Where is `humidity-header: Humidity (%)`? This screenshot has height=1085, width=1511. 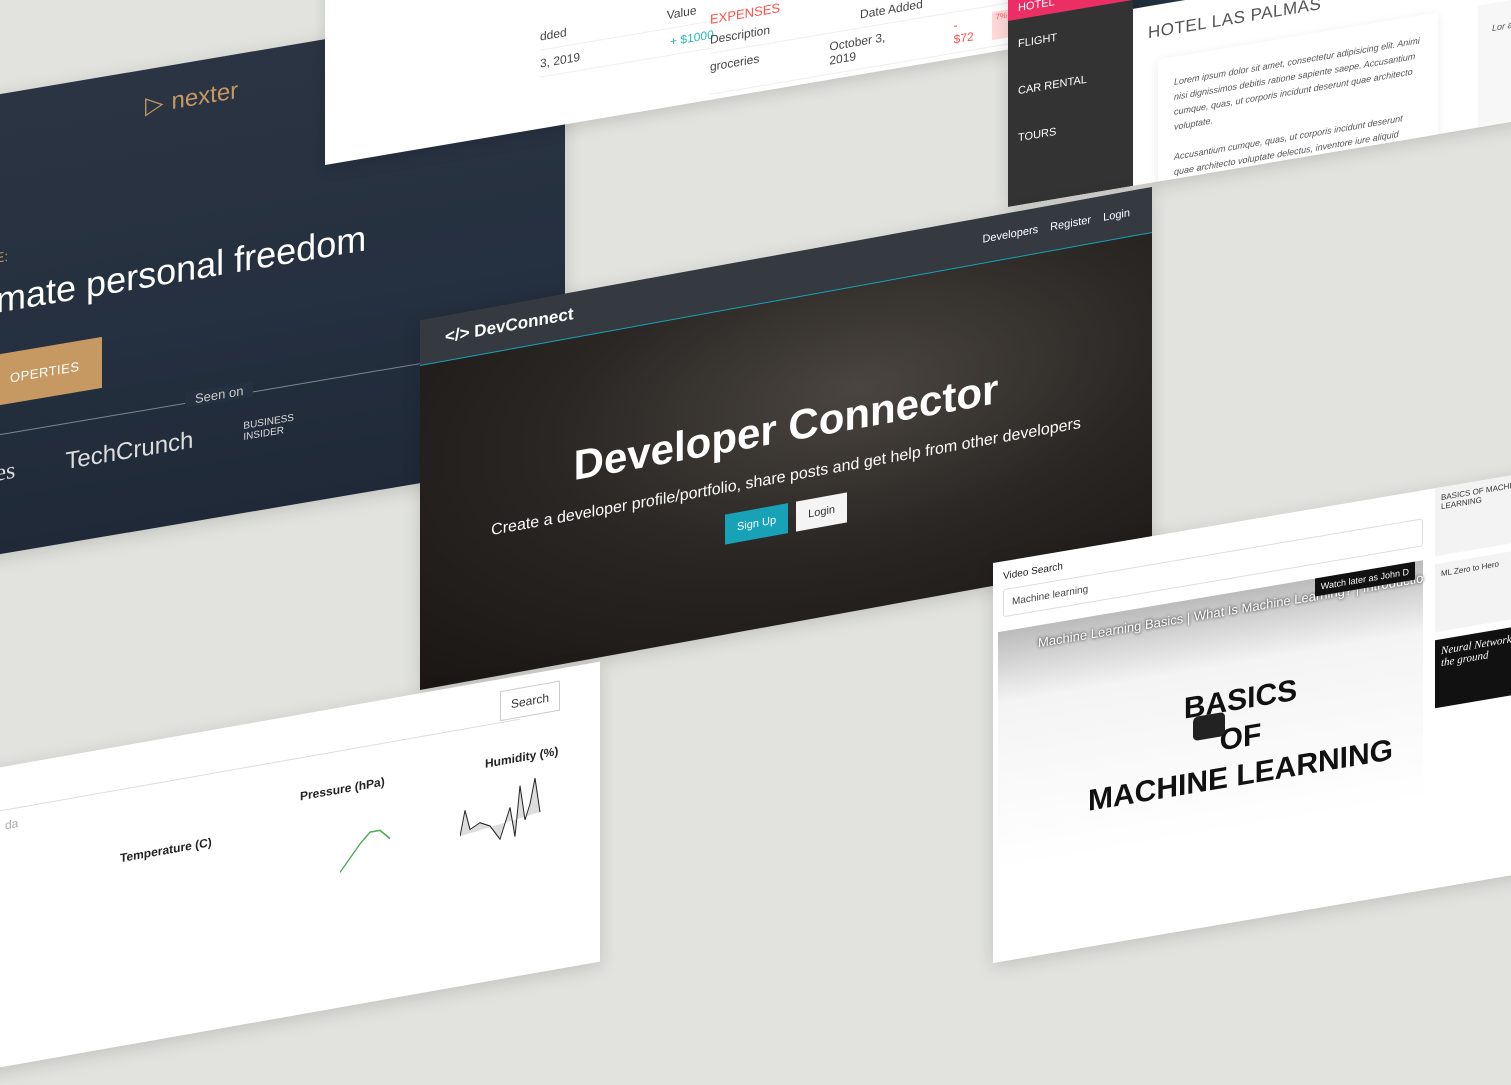
humidity-header: Humidity (%) is located at coordinates (522, 757).